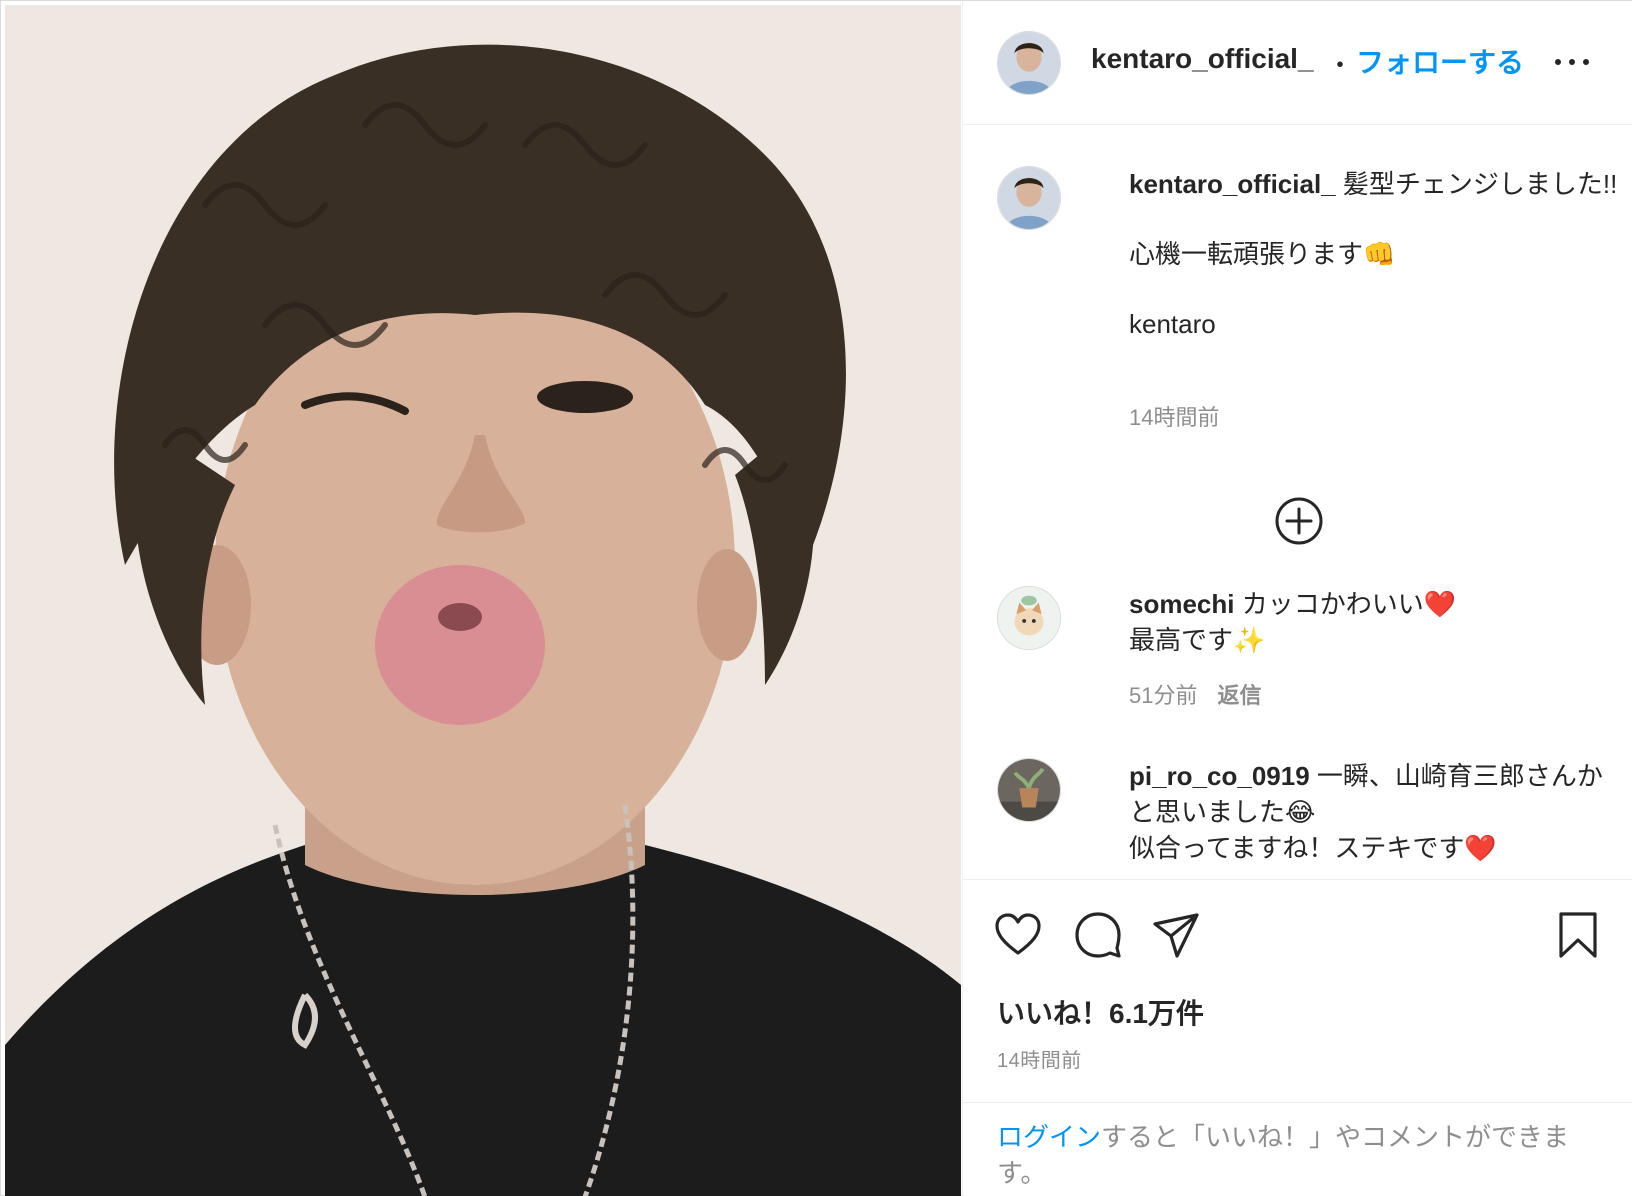 The height and width of the screenshot is (1196, 1632). What do you see at coordinates (1219, 776) in the screenshot?
I see `comment-username: pi_ro_co_0919` at bounding box center [1219, 776].